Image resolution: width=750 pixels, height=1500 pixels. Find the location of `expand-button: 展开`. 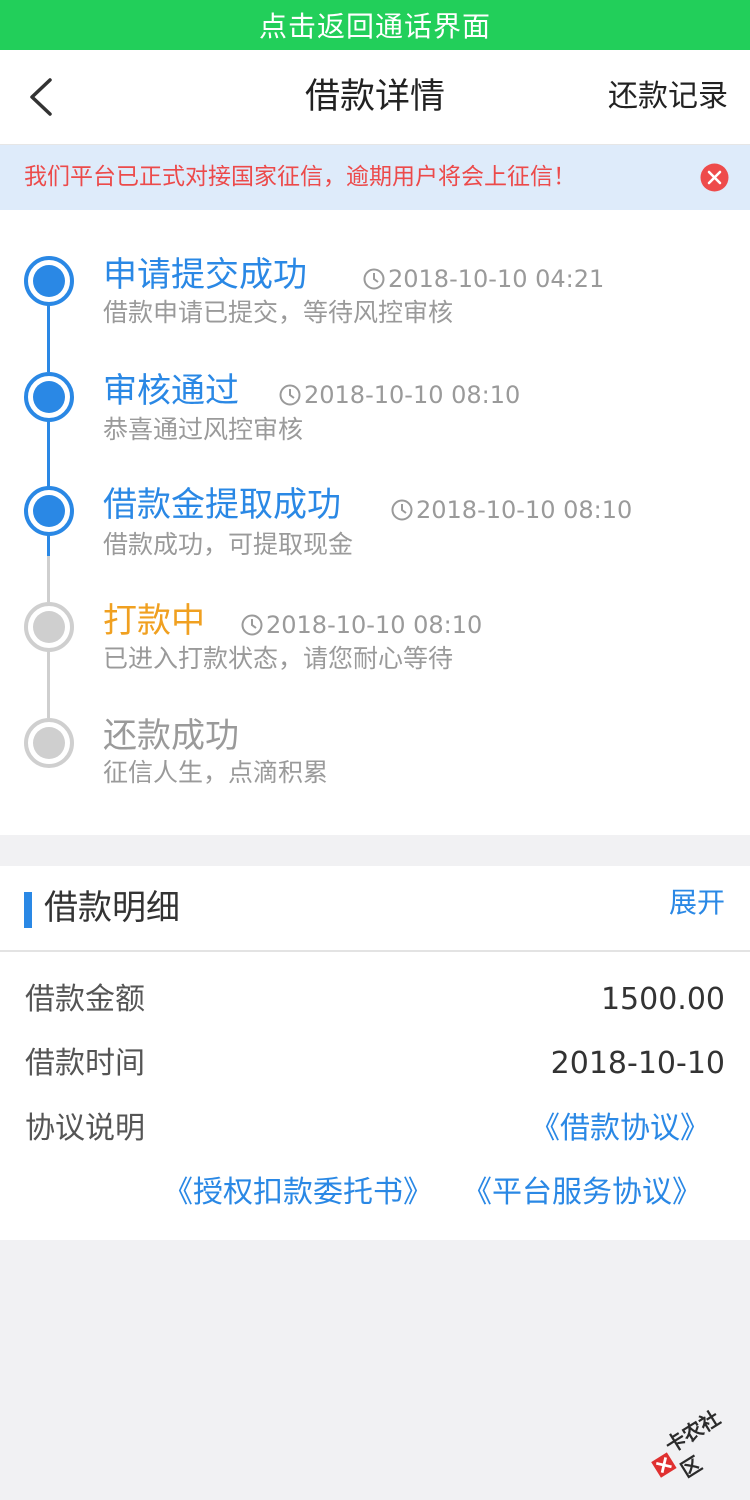

expand-button: 展开 is located at coordinates (697, 903).